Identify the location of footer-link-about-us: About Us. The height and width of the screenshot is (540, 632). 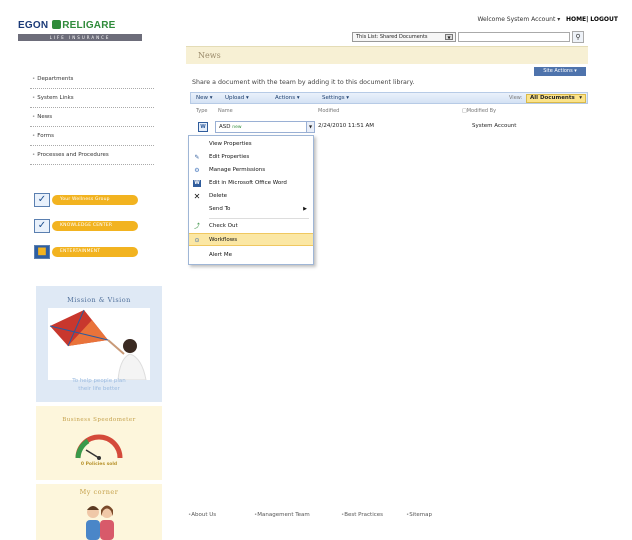
(202, 515).